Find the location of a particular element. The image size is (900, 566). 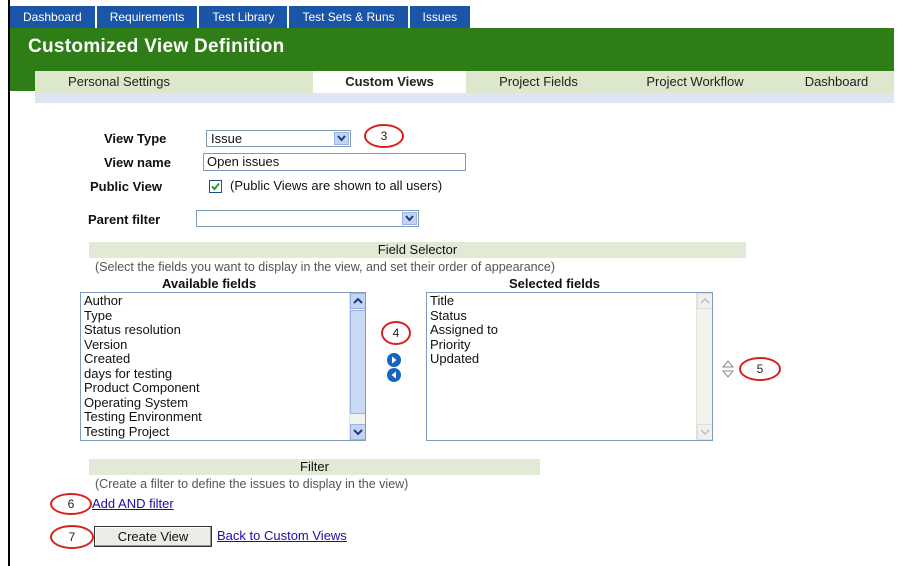

list-item: Type is located at coordinates (143, 316).